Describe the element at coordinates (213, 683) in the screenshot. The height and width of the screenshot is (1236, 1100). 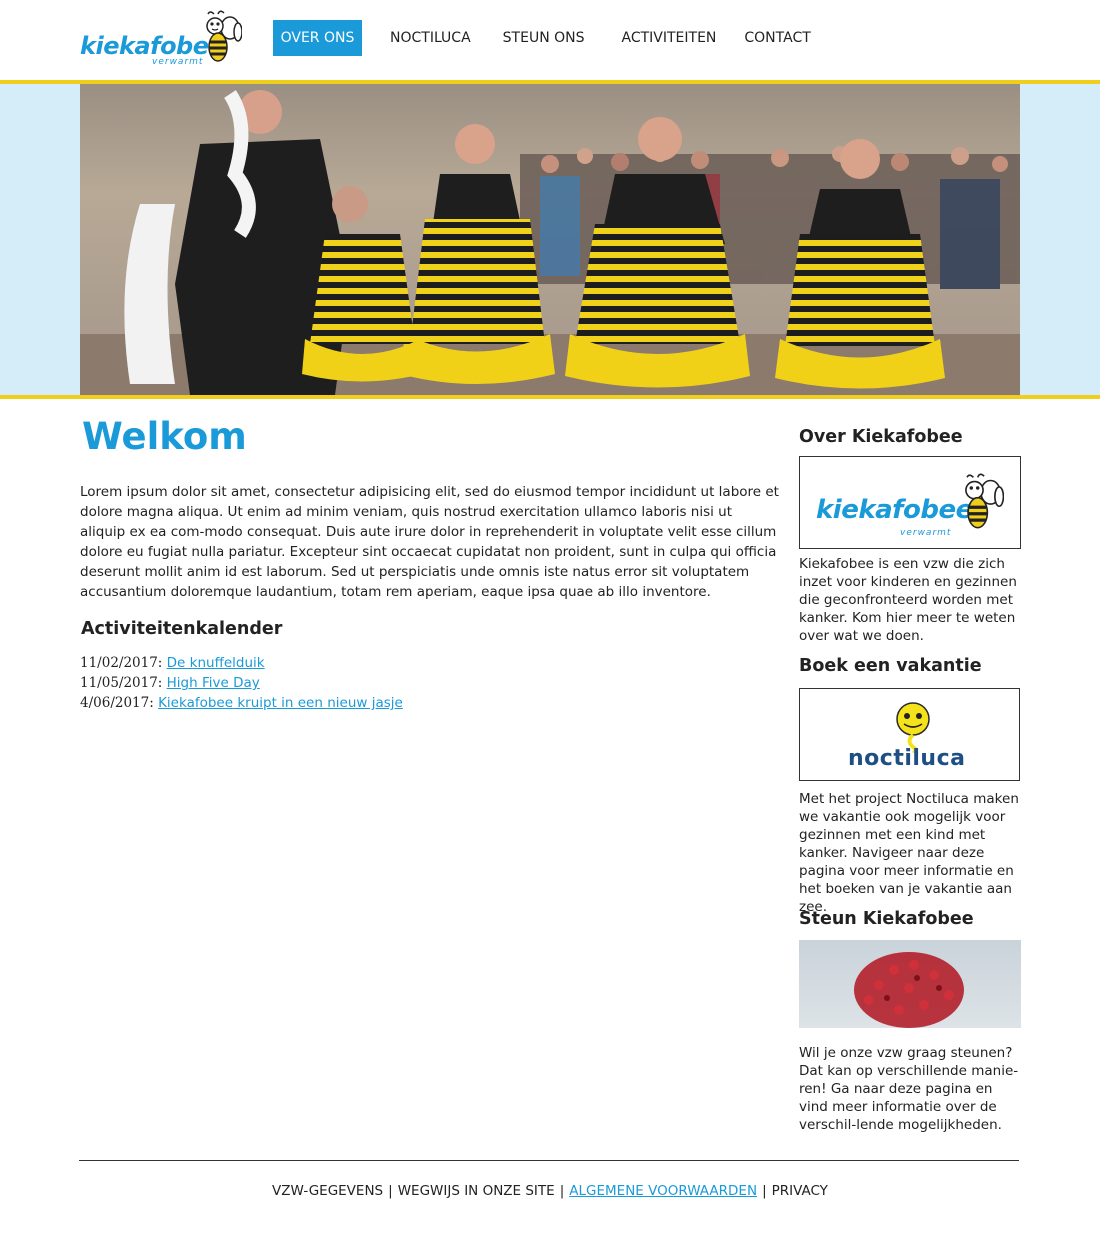
I see `calendar-link-high-five-day: High Five Day` at that location.